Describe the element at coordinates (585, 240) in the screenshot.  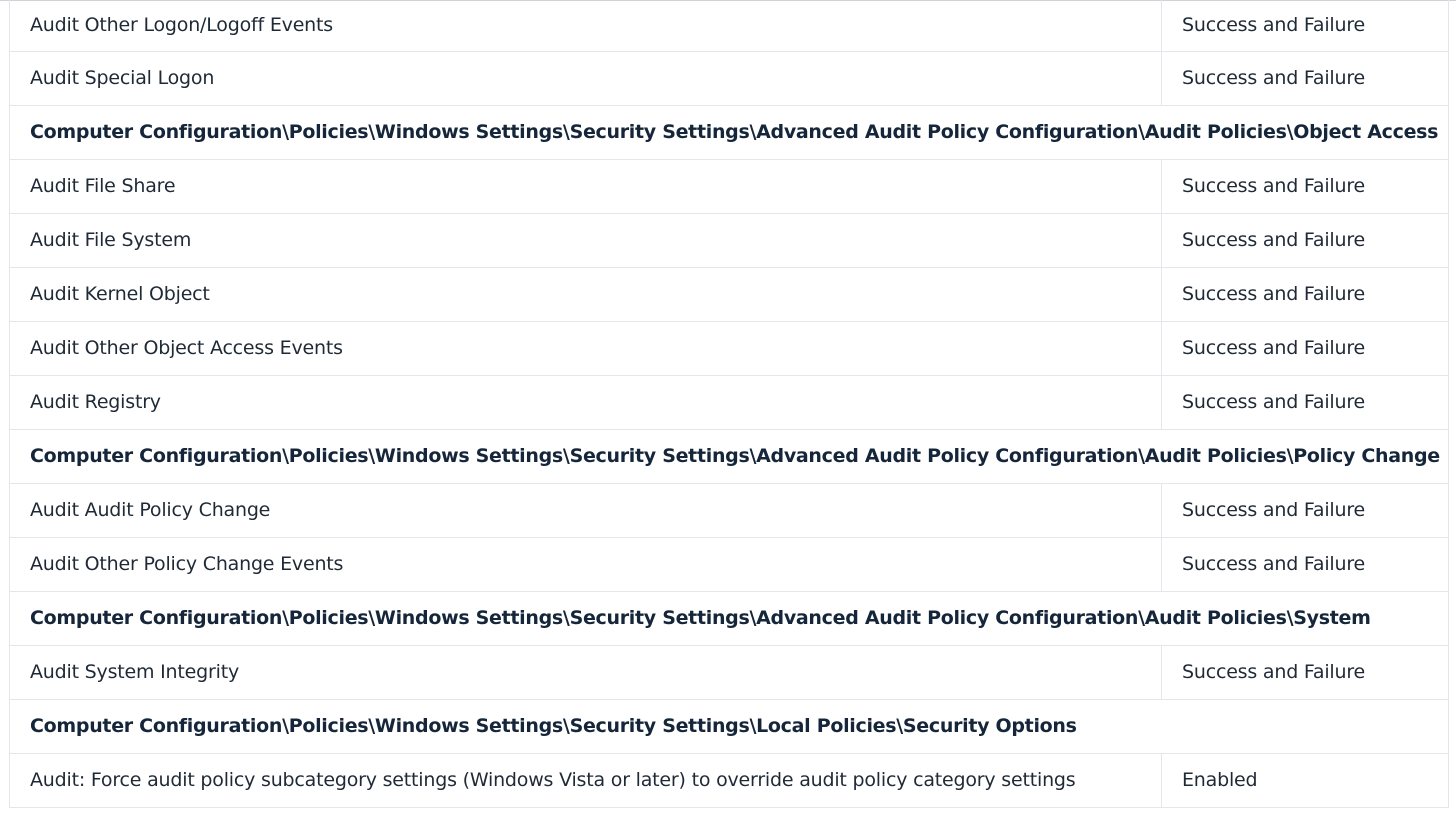
I see `setting-name: Audit File System` at that location.